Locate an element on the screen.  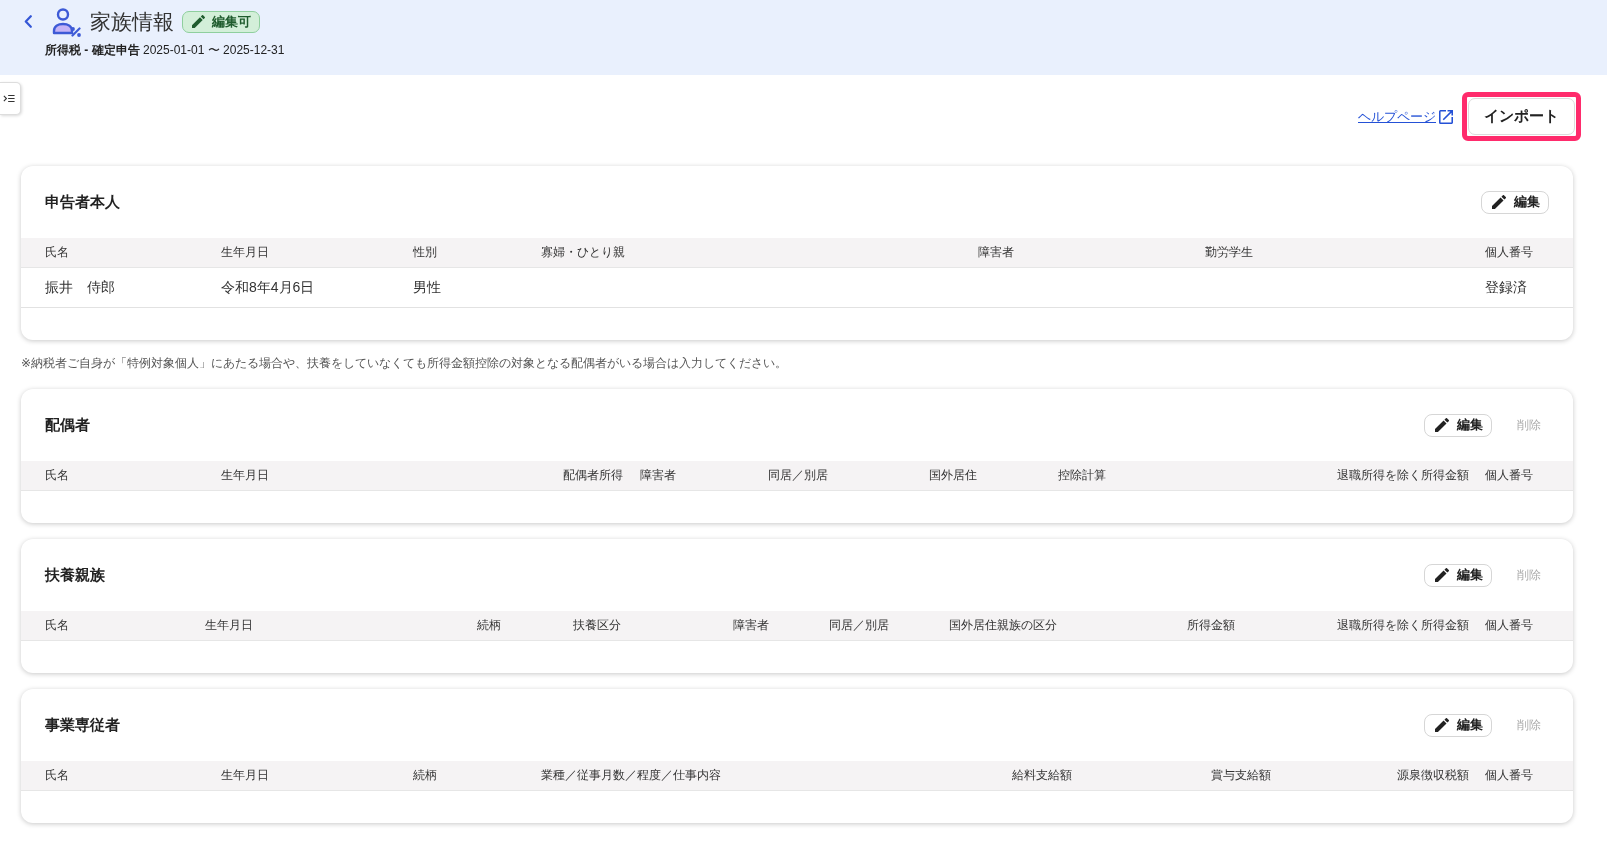
person-percent-icon is located at coordinates (66, 21).